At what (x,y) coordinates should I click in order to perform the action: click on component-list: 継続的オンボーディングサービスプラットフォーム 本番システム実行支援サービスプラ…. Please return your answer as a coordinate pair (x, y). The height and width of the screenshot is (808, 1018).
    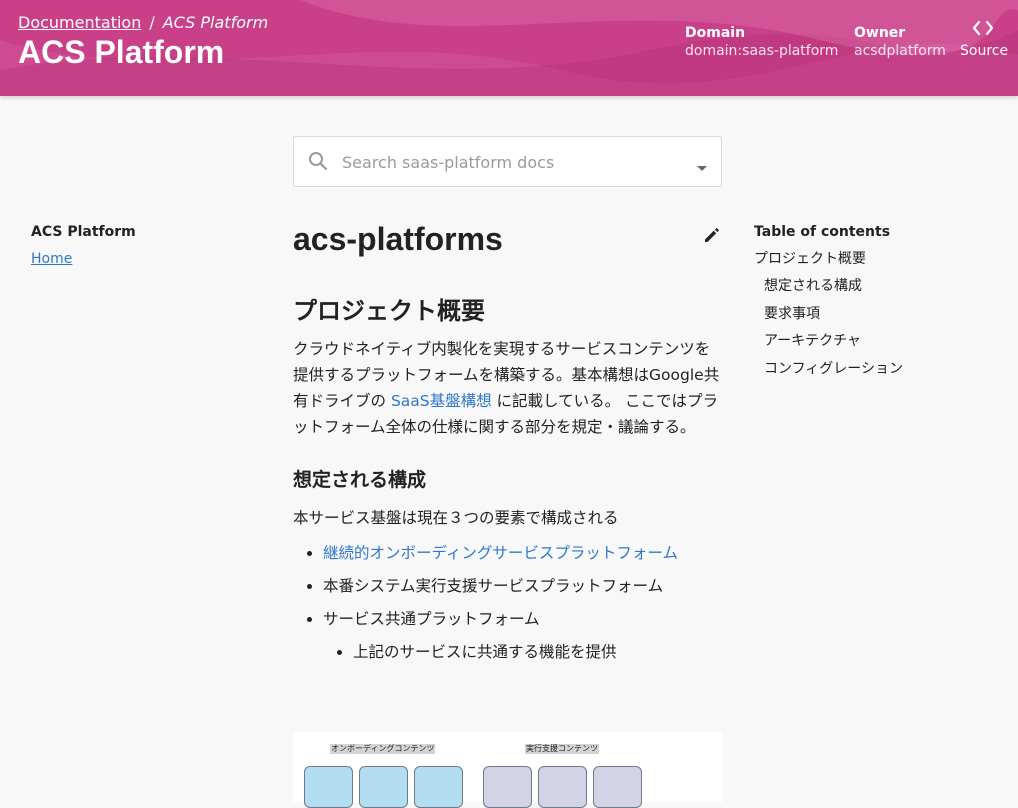
    Looking at the image, I should click on (508, 602).